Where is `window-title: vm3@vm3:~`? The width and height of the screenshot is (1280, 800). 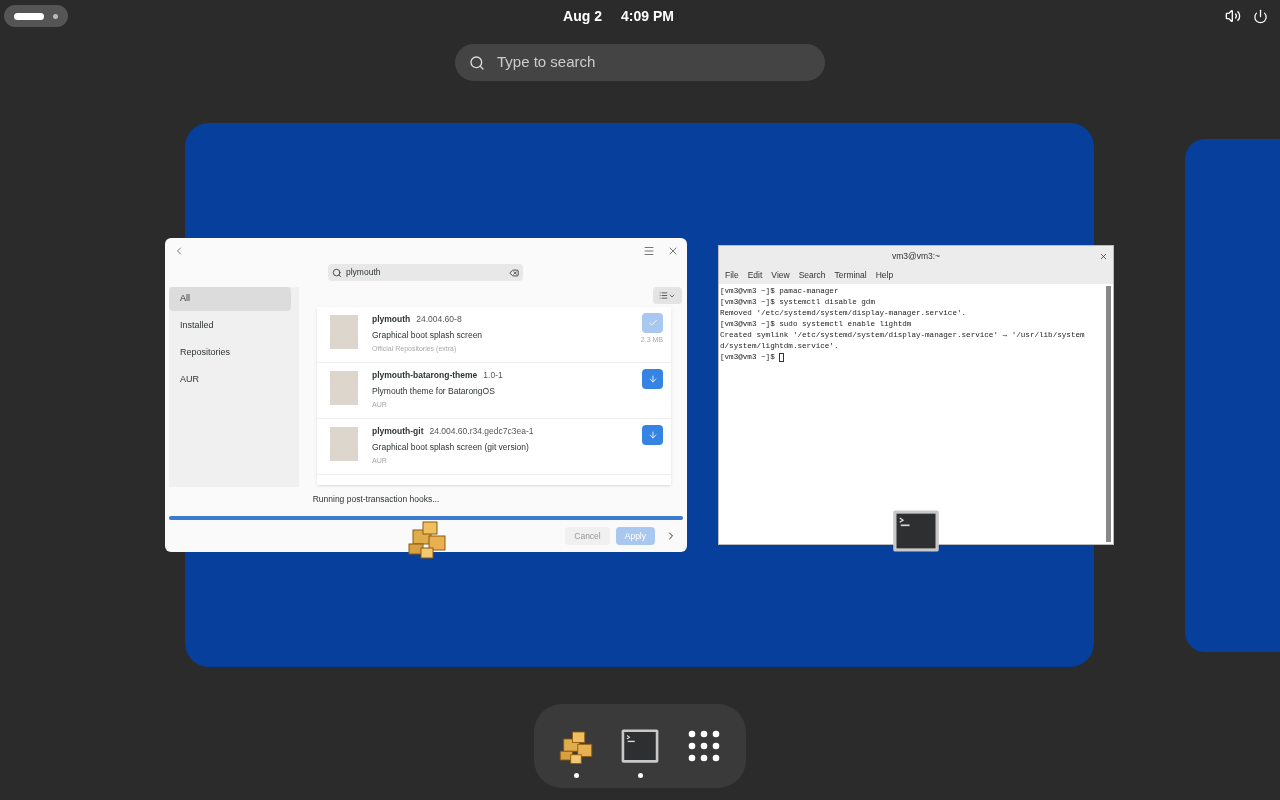 window-title: vm3@vm3:~ is located at coordinates (916, 256).